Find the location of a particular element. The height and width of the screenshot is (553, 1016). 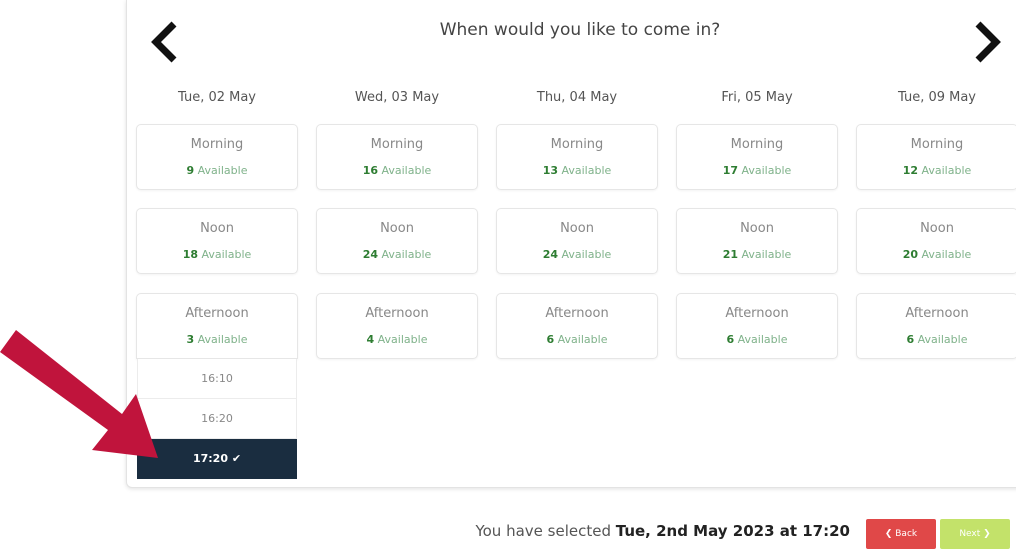

slot-availability: 18 Available is located at coordinates (217, 254).